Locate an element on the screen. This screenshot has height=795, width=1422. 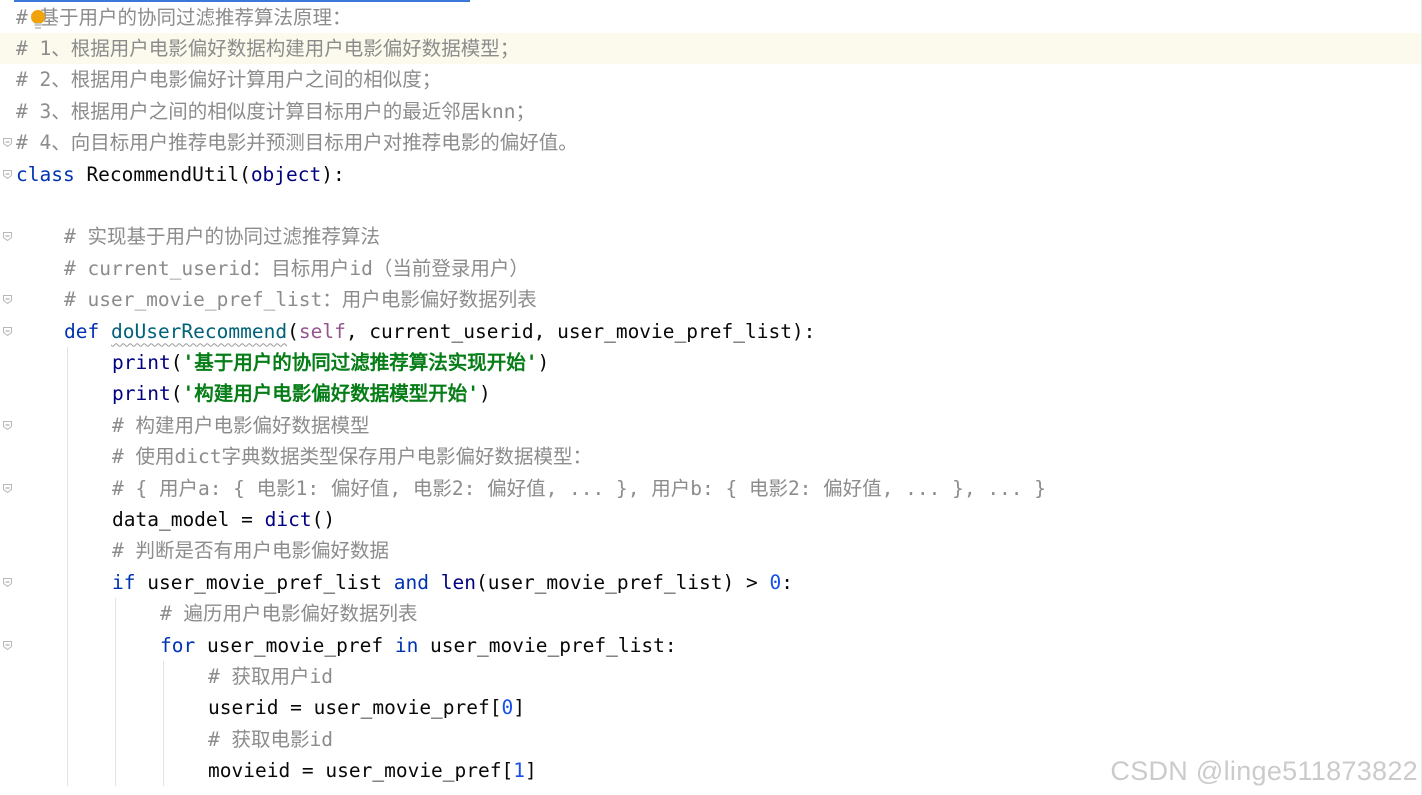
code-token: # 构建用户电影偏好数据模型 is located at coordinates (241, 425).